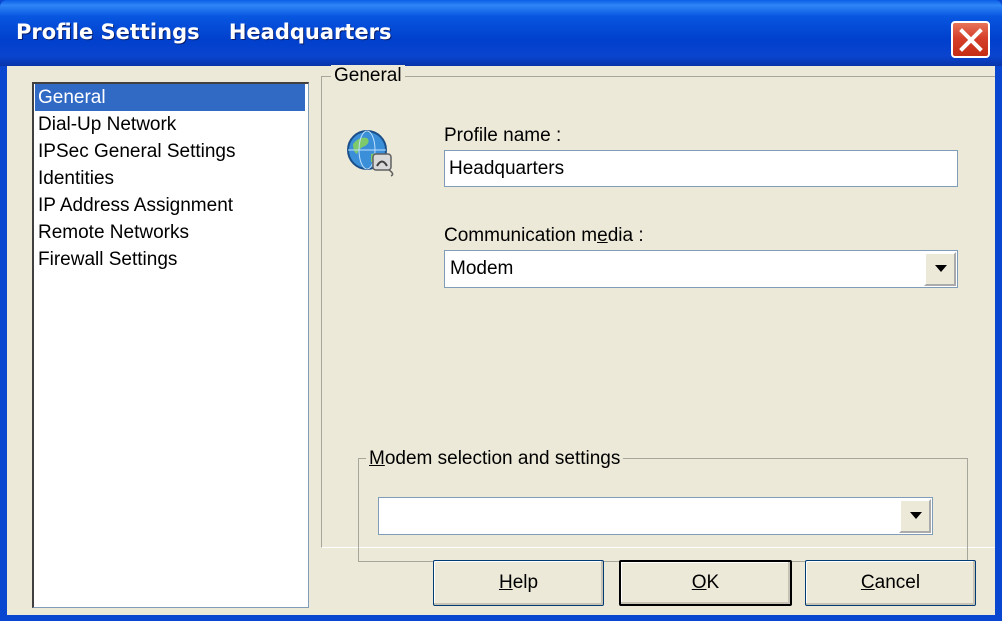 The width and height of the screenshot is (1002, 621). I want to click on ok-button: OK, so click(705, 583).